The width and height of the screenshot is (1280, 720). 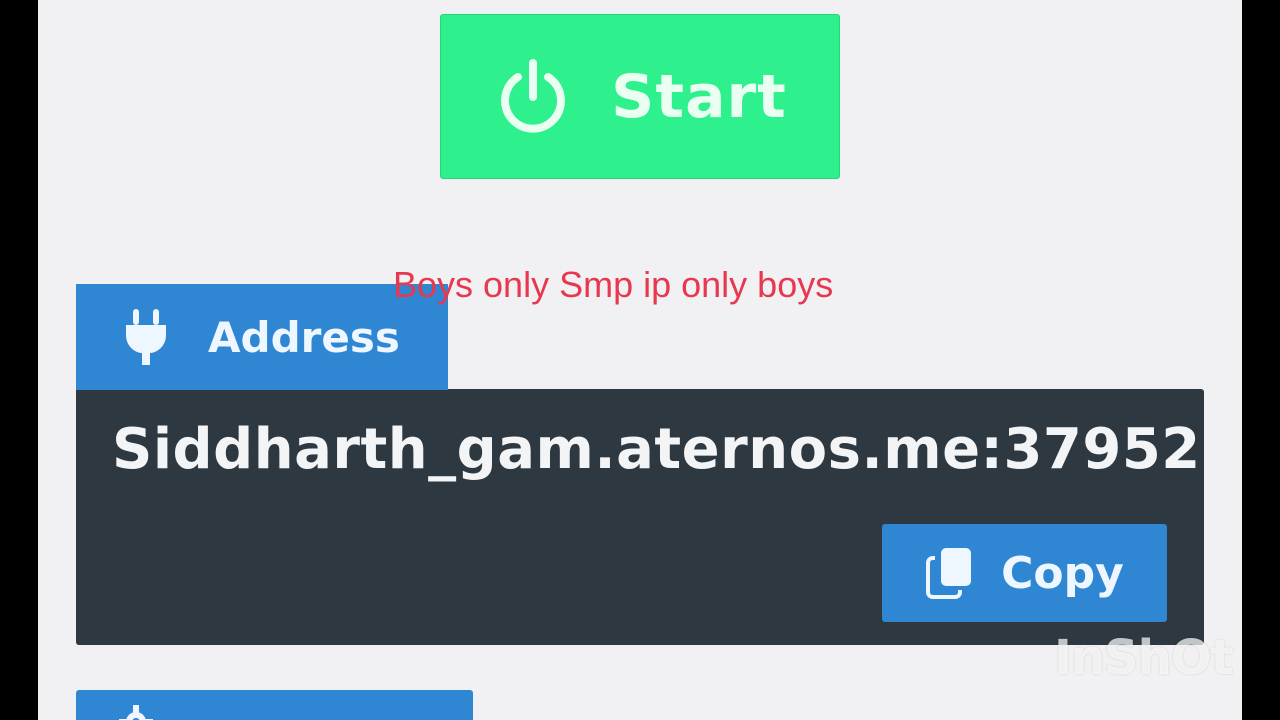 I want to click on start-button: Start, so click(x=640, y=96).